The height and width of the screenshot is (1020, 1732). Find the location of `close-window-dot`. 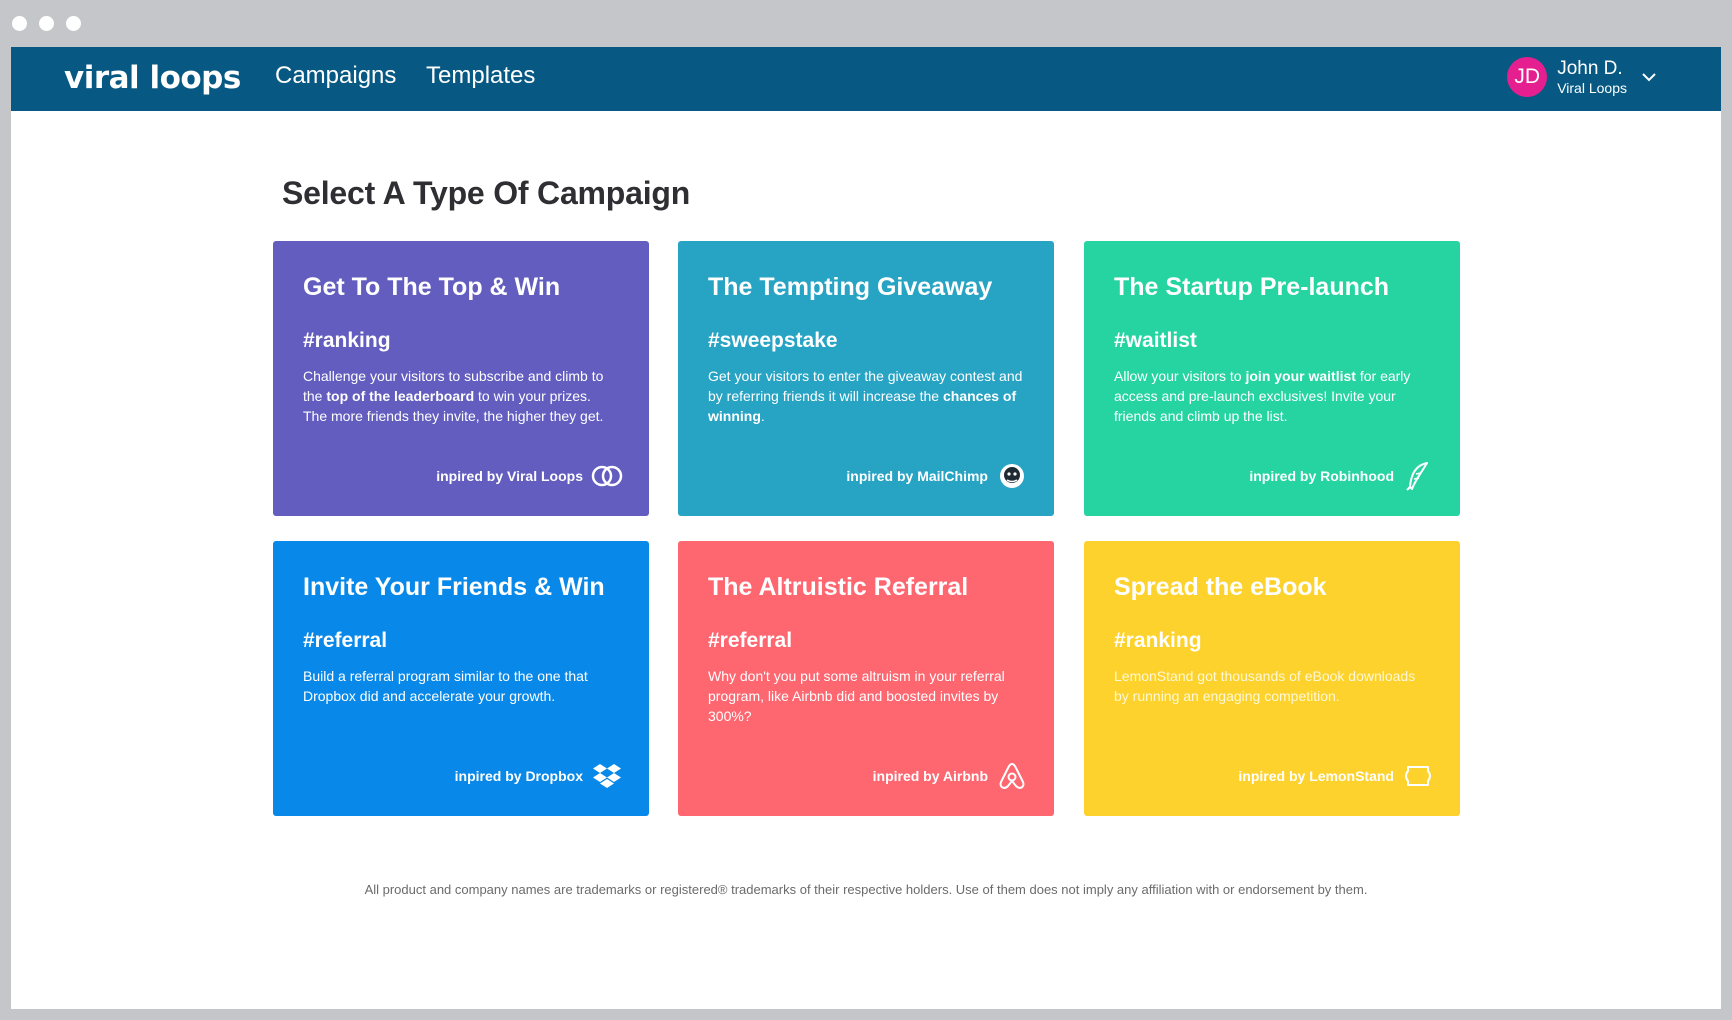

close-window-dot is located at coordinates (19, 23).